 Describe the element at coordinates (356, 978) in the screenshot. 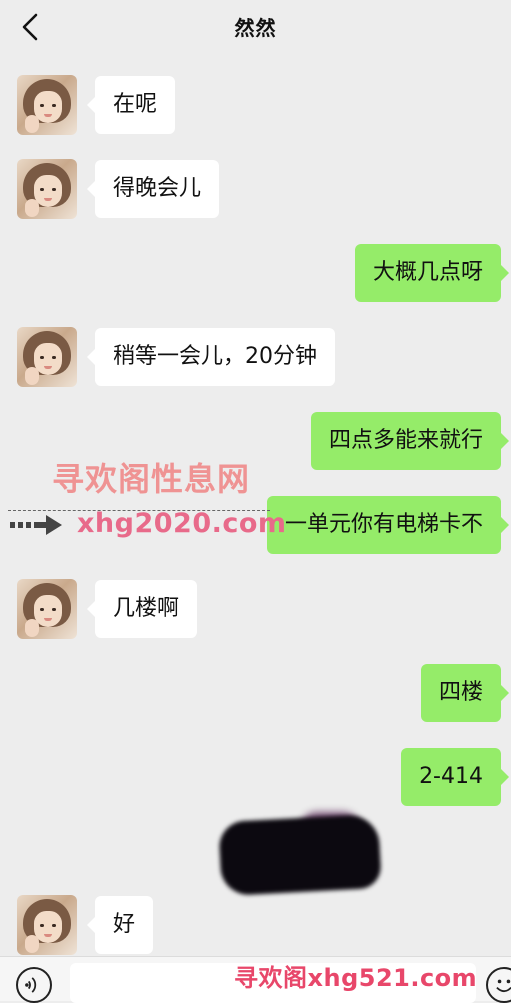

I see `watermark-bottom: 寻欢阁xhg521.com` at that location.